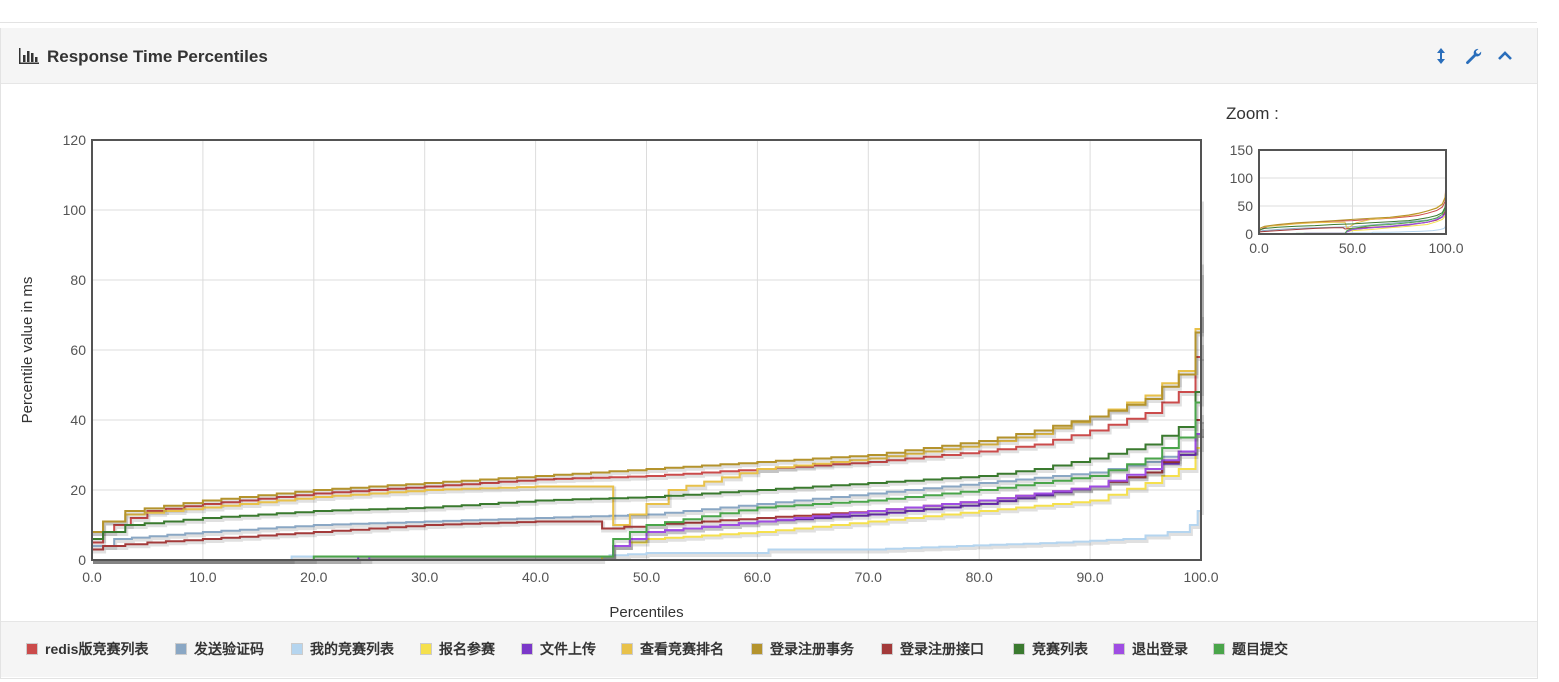 The height and width of the screenshot is (682, 1559). Describe the element at coordinates (1441, 56) in the screenshot. I see `expand-vertical-icon` at that location.